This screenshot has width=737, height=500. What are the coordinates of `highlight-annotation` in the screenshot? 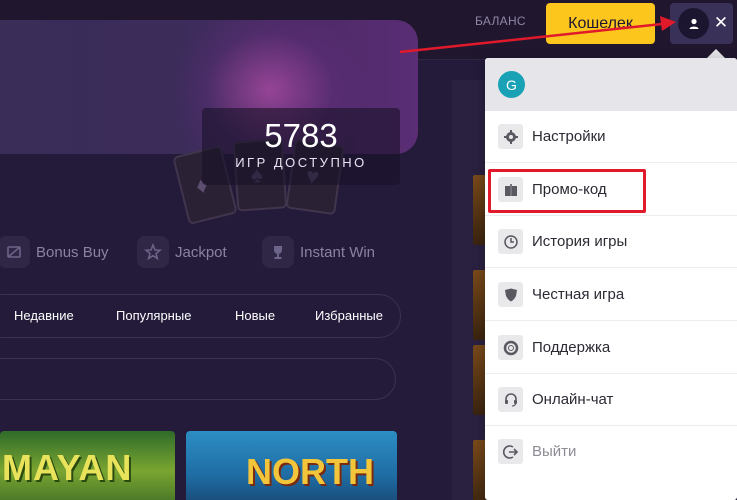 It's located at (567, 191).